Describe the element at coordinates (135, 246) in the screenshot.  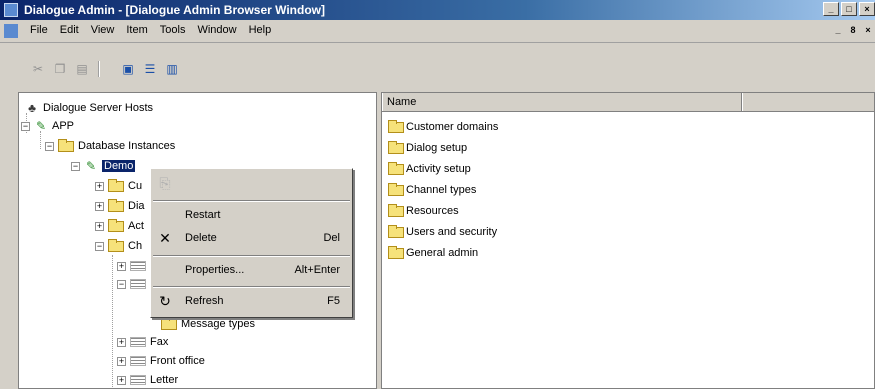
I see `tree-label: Ch` at that location.